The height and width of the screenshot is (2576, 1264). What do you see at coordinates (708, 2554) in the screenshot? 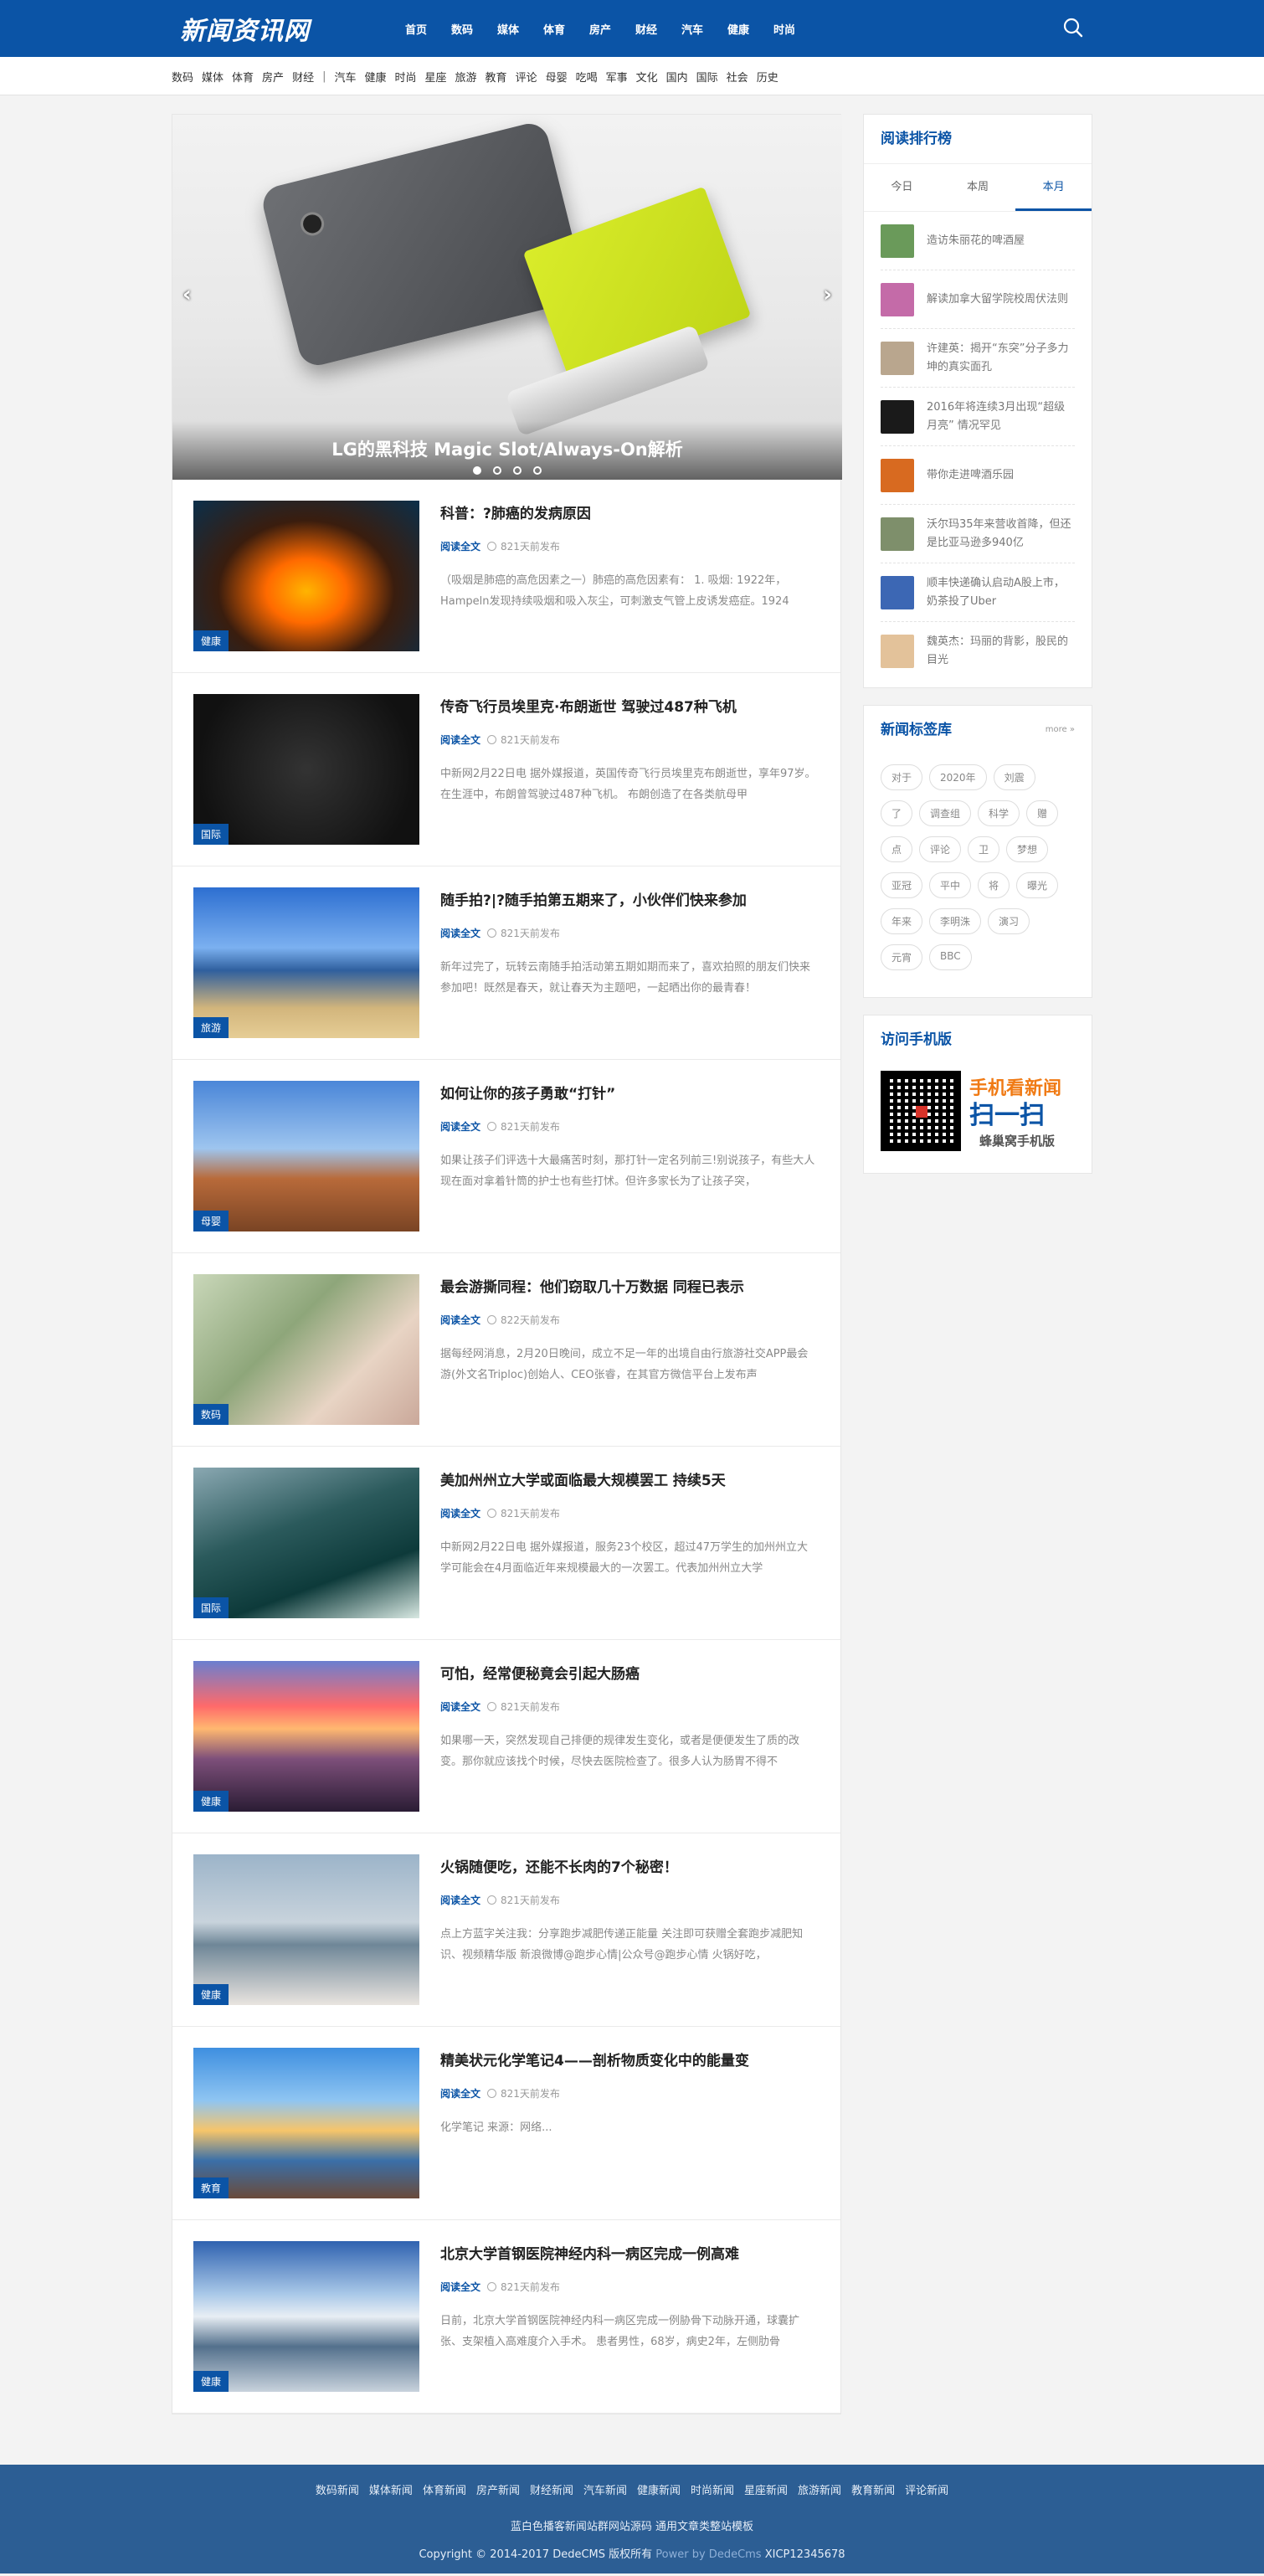
I see `footer-power-link: Power by DedeCms` at bounding box center [708, 2554].